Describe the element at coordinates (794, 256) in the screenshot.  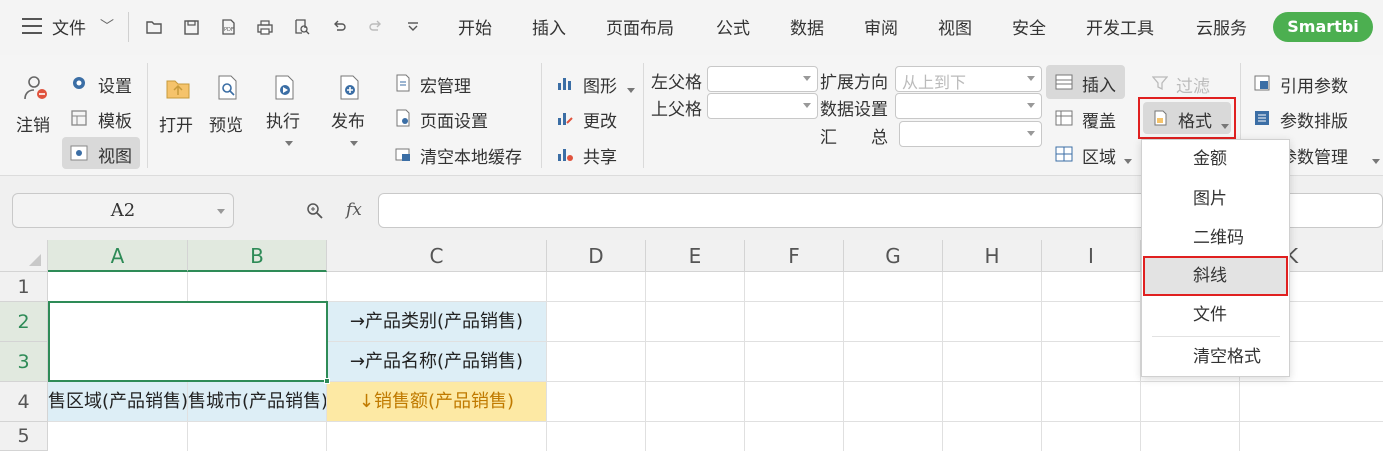
I see `column-header-f: F` at that location.